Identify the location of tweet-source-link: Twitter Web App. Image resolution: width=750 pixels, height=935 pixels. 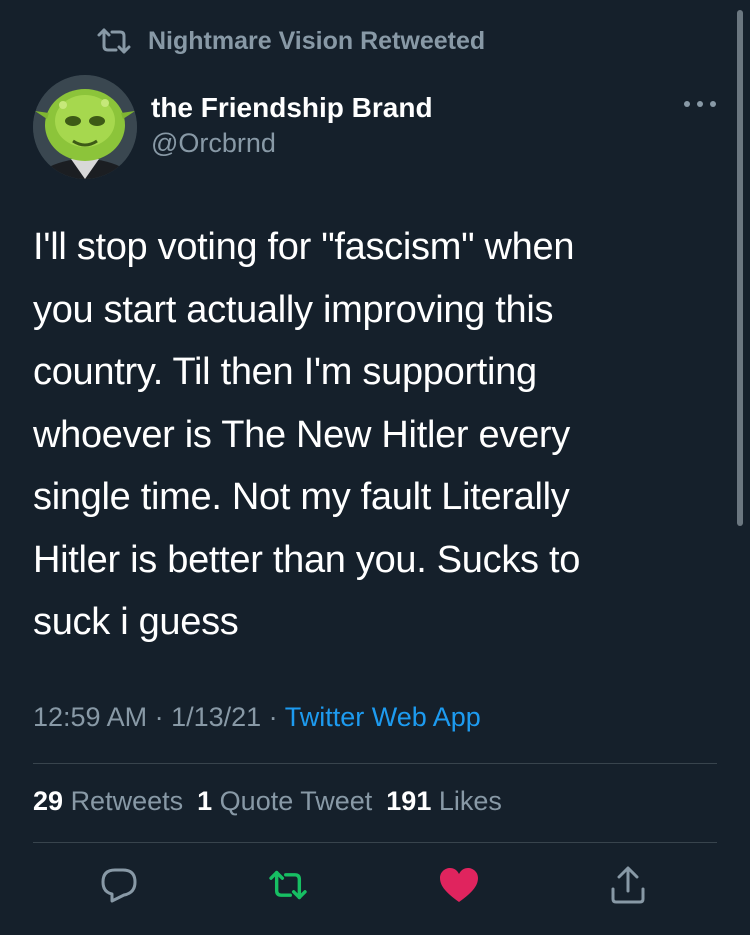
(383, 717).